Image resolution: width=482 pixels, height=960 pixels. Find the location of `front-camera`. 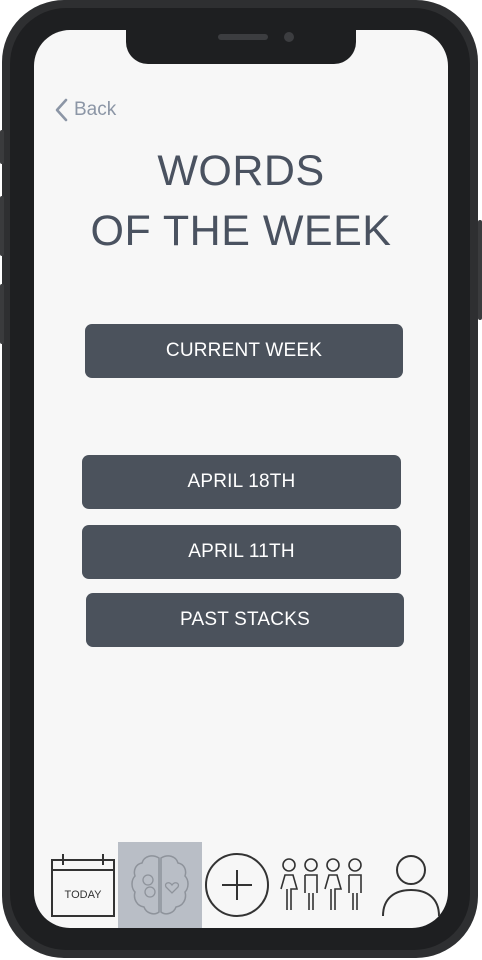

front-camera is located at coordinates (289, 37).